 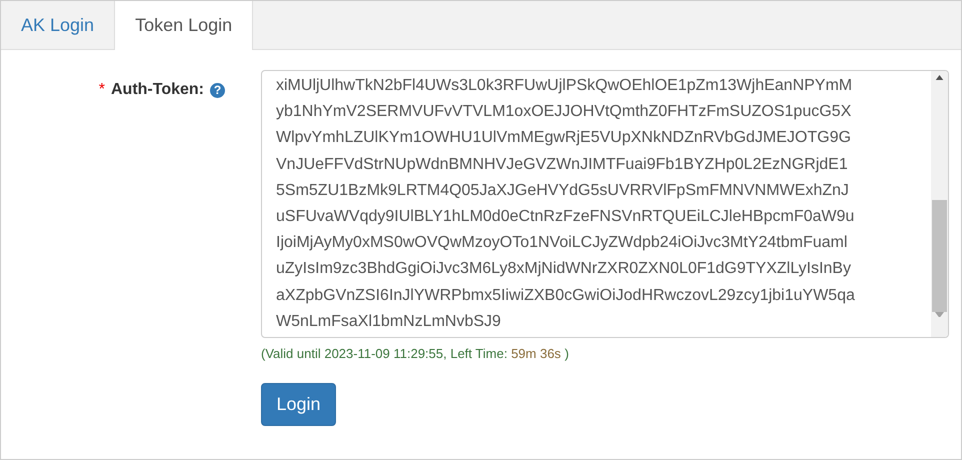 I want to click on scroll-thumb, so click(x=939, y=256).